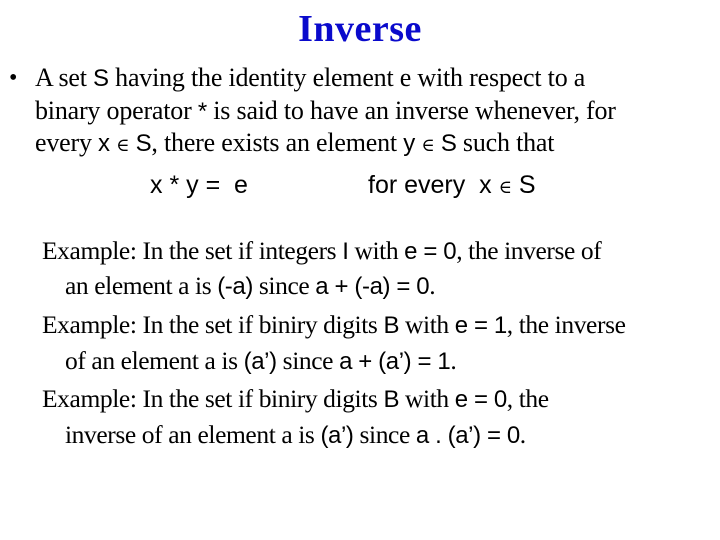 This screenshot has height=540, width=720. I want to click on formula-right: for every x ∈ S, so click(452, 186).